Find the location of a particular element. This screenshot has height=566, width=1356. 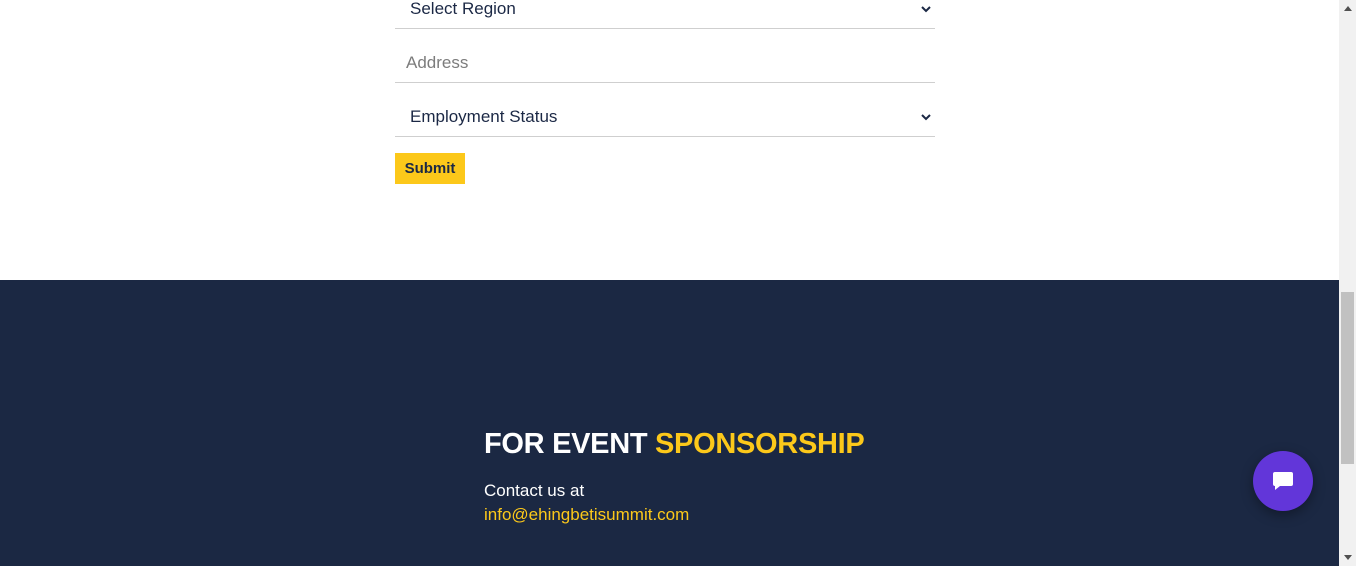

submit-button: Submit is located at coordinates (430, 168).